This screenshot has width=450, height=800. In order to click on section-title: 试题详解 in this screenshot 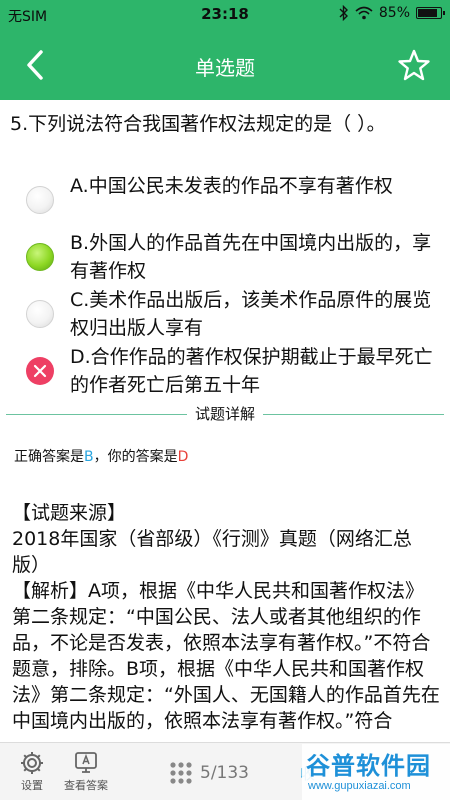, I will do `click(225, 413)`.